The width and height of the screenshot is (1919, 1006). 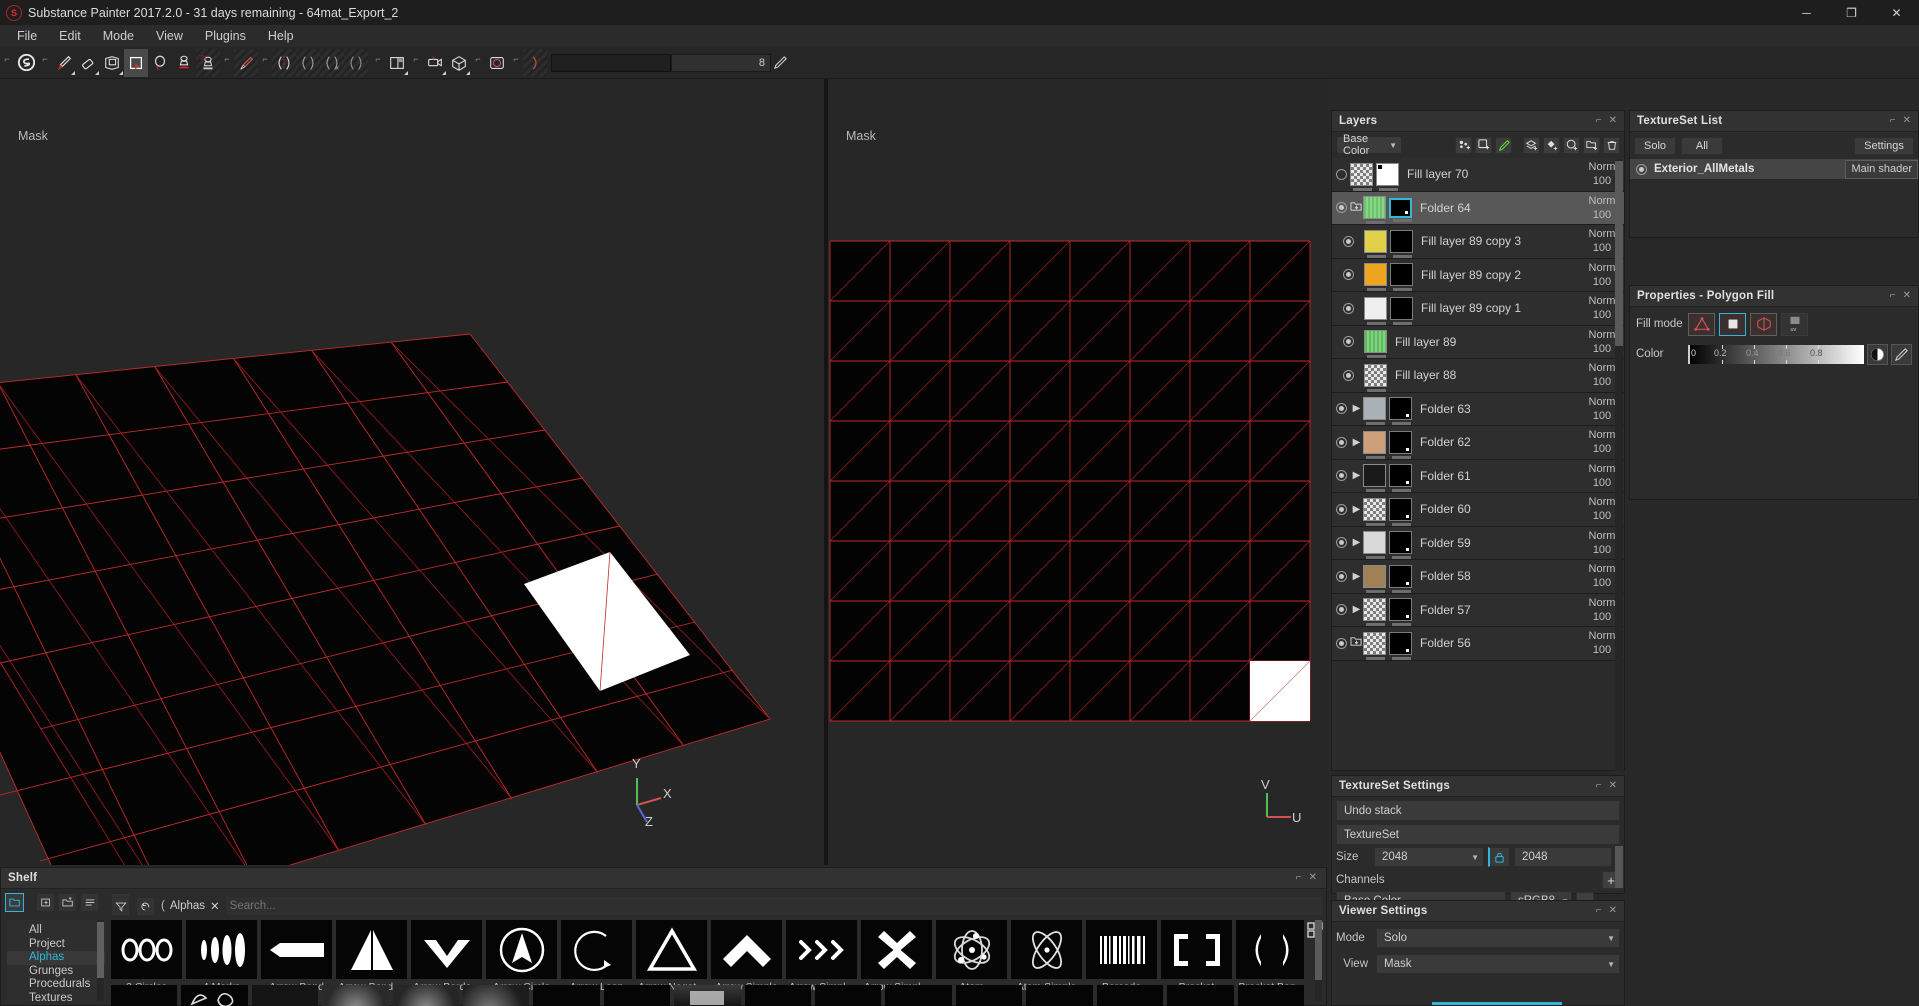 I want to click on mode-select: Solo ▼, so click(x=1498, y=938).